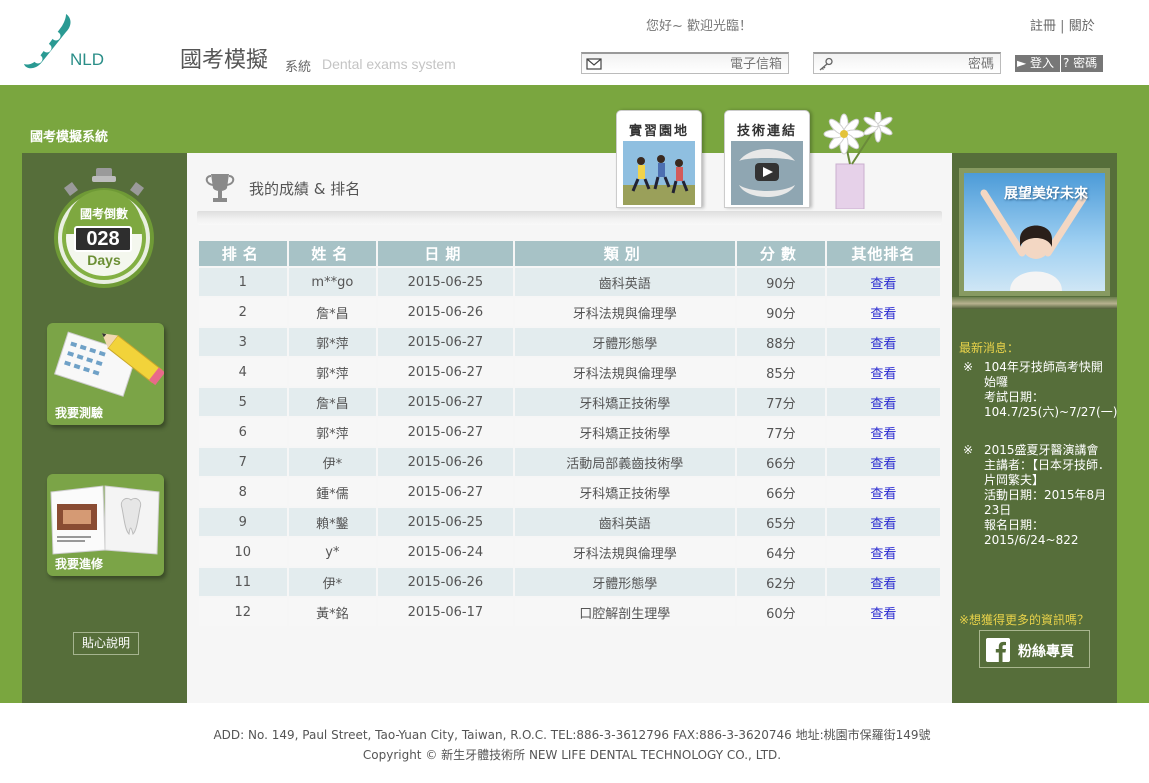 The height and width of the screenshot is (783, 1149). Describe the element at coordinates (659, 173) in the screenshot. I see `jumping-people-photo` at that location.